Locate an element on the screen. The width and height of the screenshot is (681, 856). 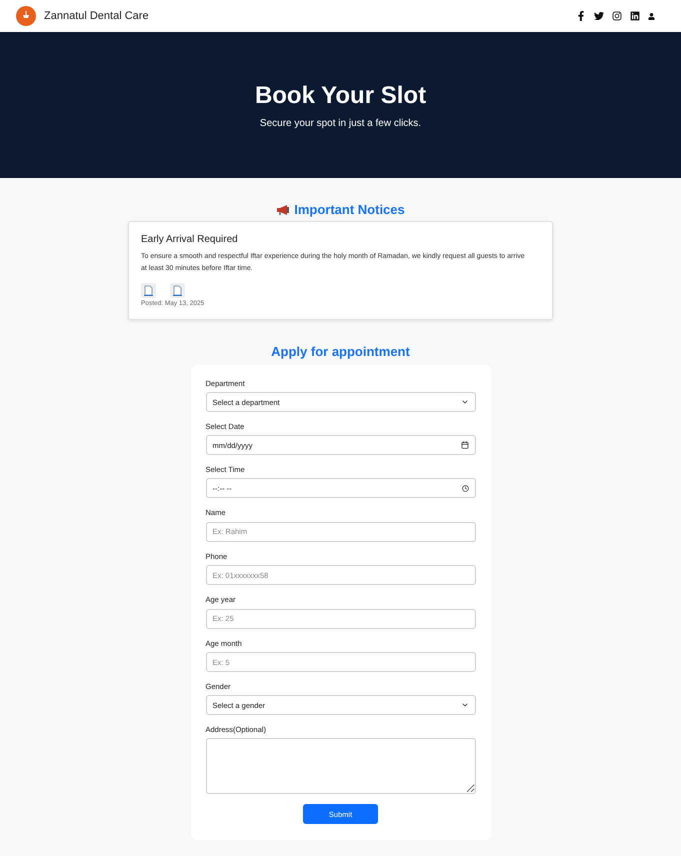
facebook-icon is located at coordinates (581, 16).